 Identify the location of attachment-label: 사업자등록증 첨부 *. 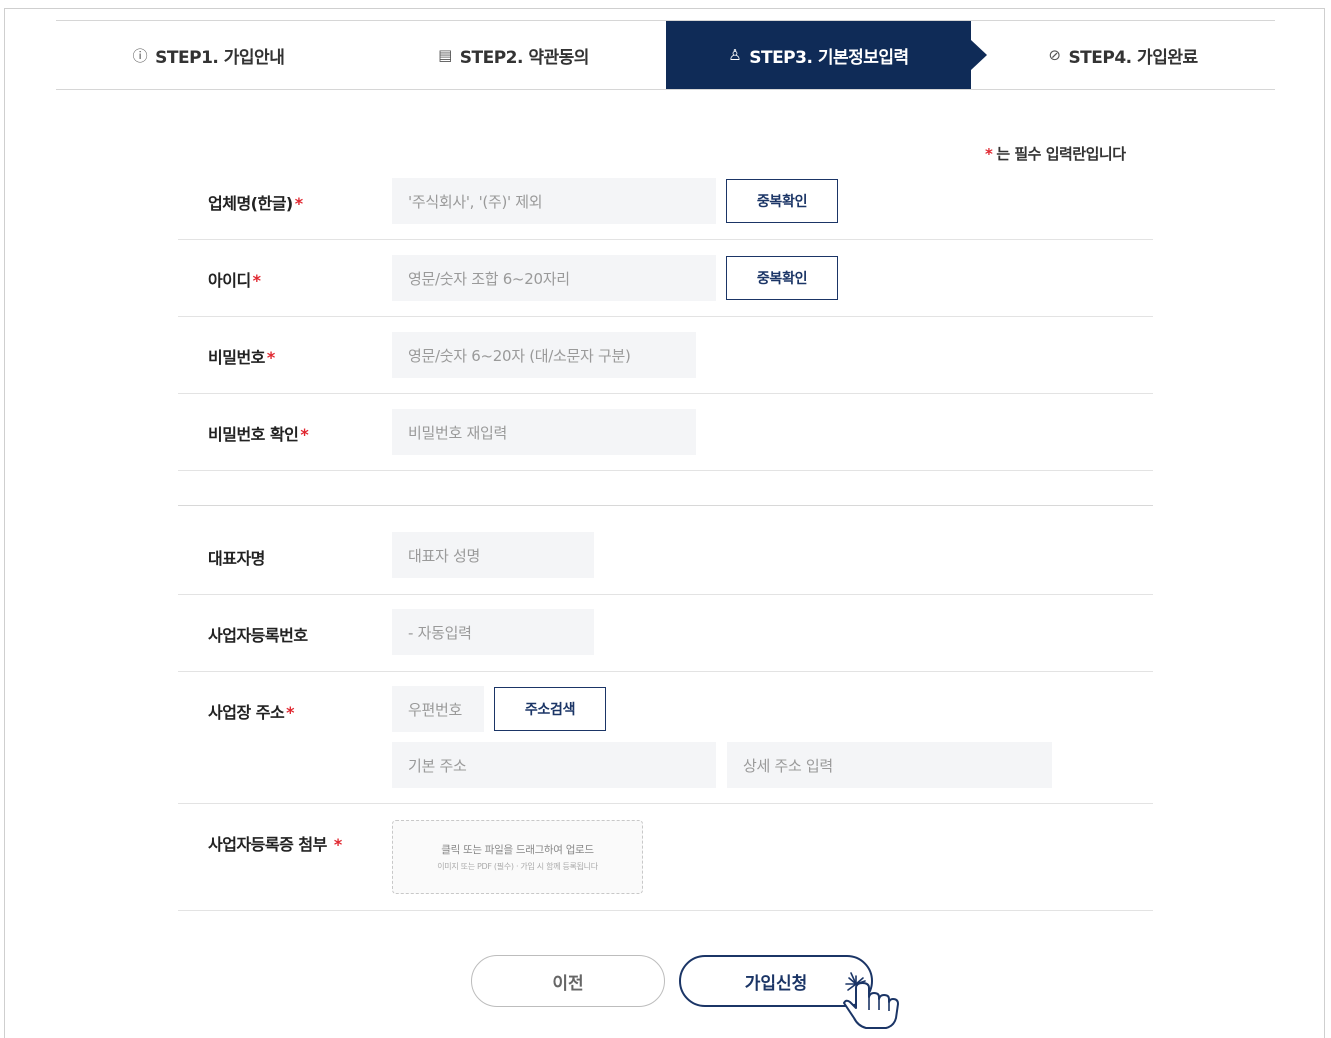
(275, 843).